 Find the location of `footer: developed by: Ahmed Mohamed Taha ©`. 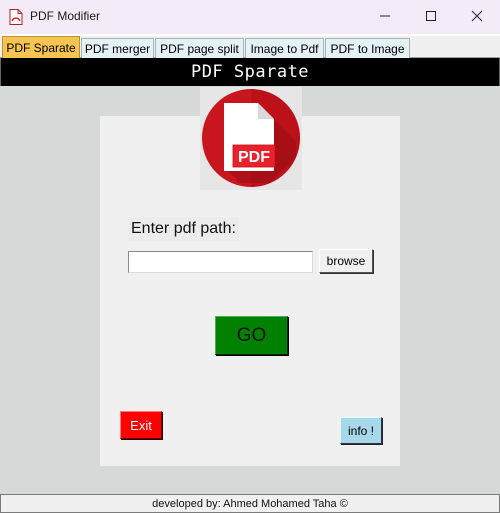

footer: developed by: Ahmed Mohamed Taha © is located at coordinates (250, 503).